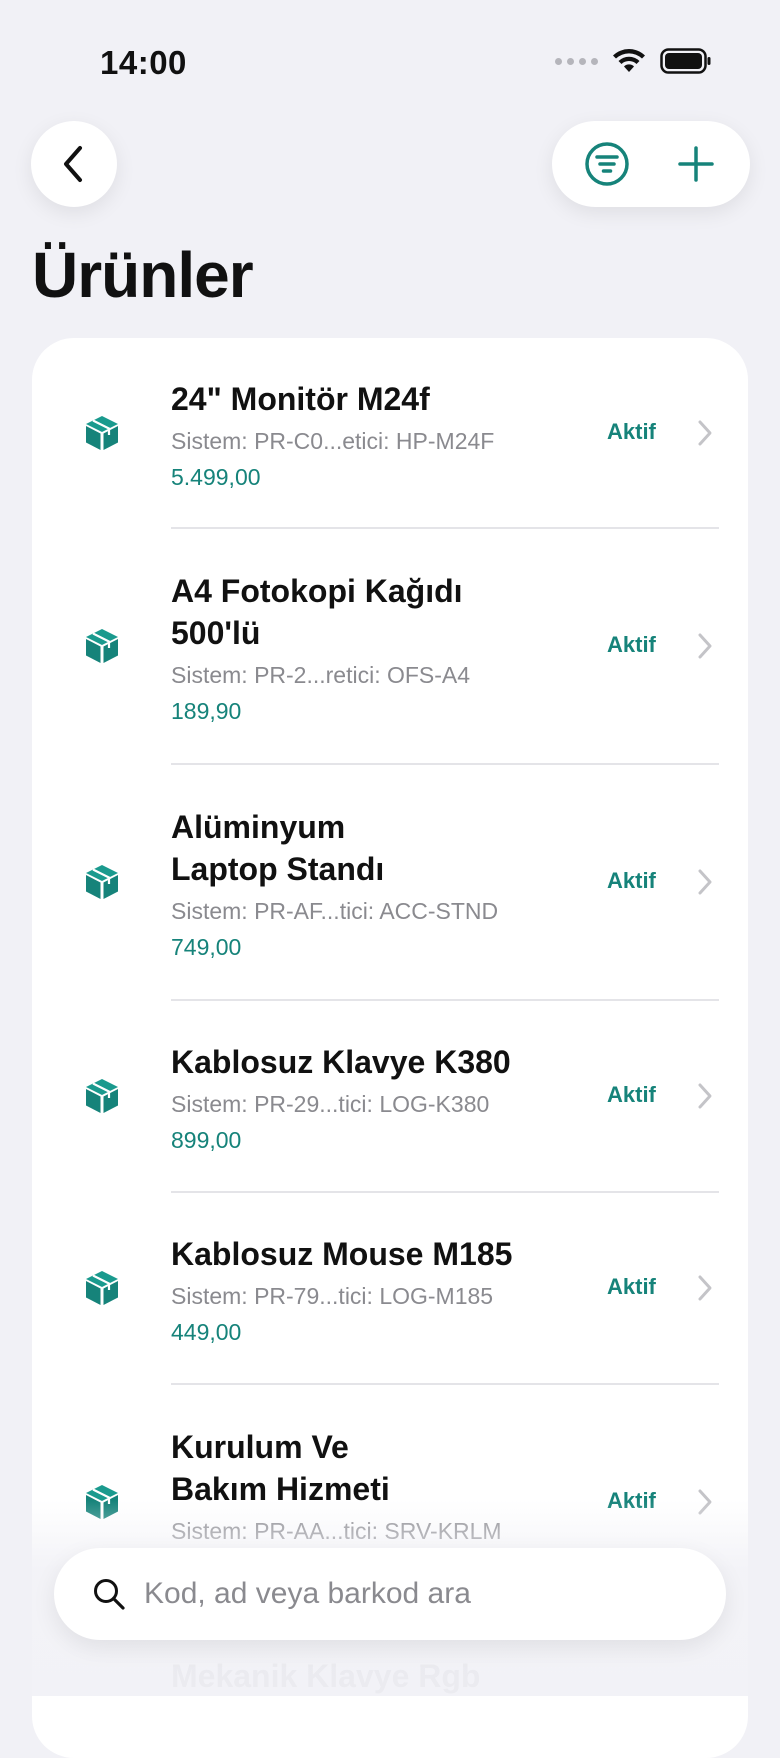 The width and height of the screenshot is (780, 1758). What do you see at coordinates (424, 1594) in the screenshot?
I see `search-input` at bounding box center [424, 1594].